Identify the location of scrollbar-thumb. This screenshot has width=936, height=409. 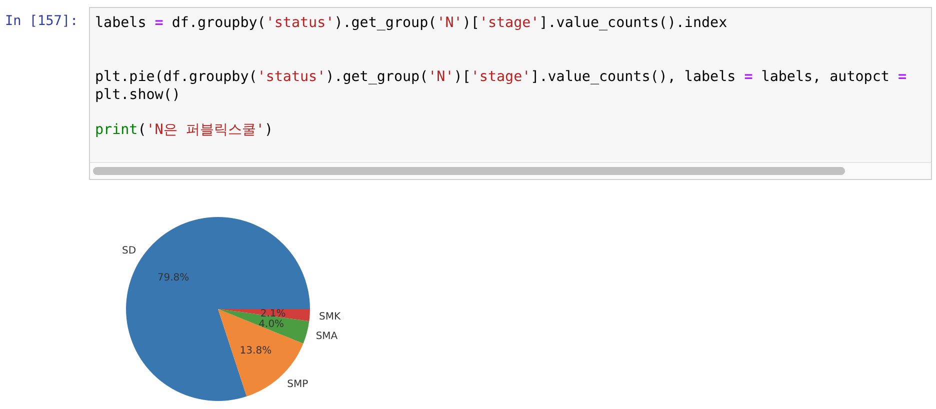
(469, 171).